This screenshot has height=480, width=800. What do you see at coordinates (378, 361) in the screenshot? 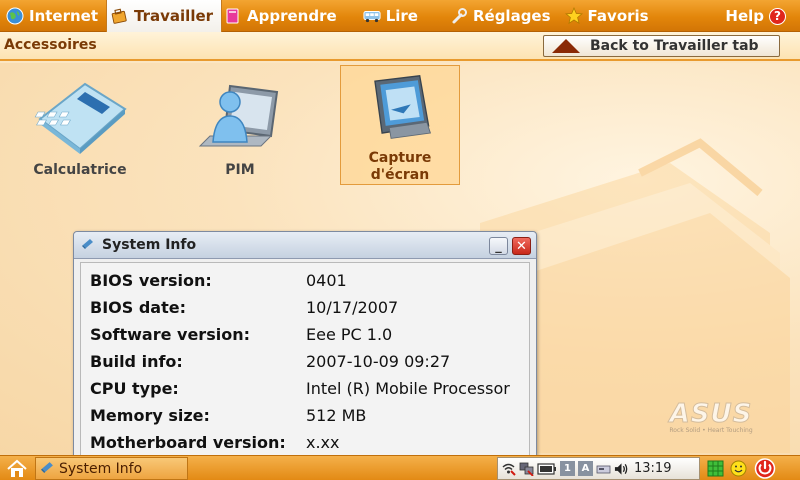
I see `info-value: 2007-10-09 09:27` at bounding box center [378, 361].